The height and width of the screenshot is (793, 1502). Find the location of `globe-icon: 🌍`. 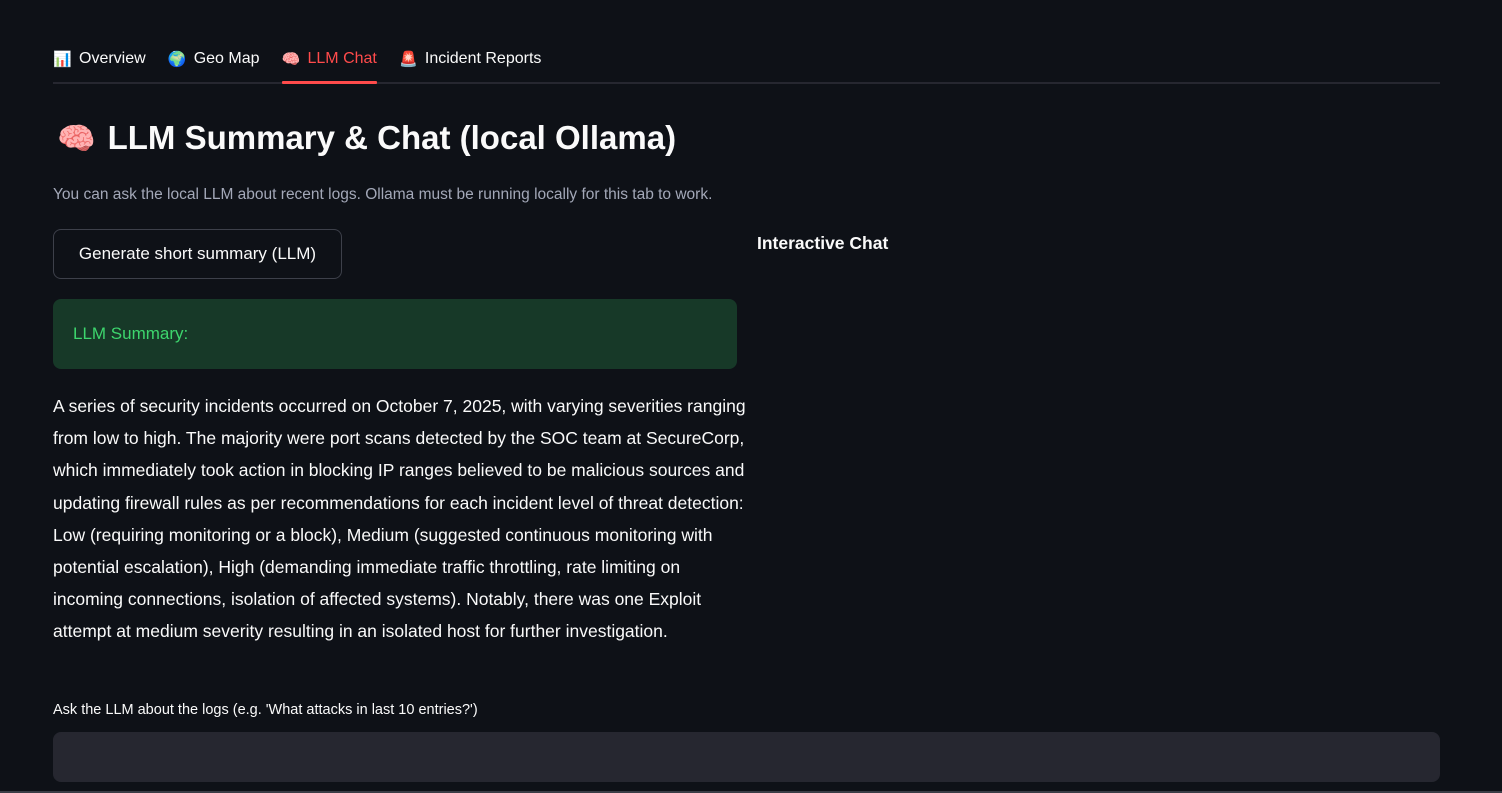

globe-icon: 🌍 is located at coordinates (177, 59).